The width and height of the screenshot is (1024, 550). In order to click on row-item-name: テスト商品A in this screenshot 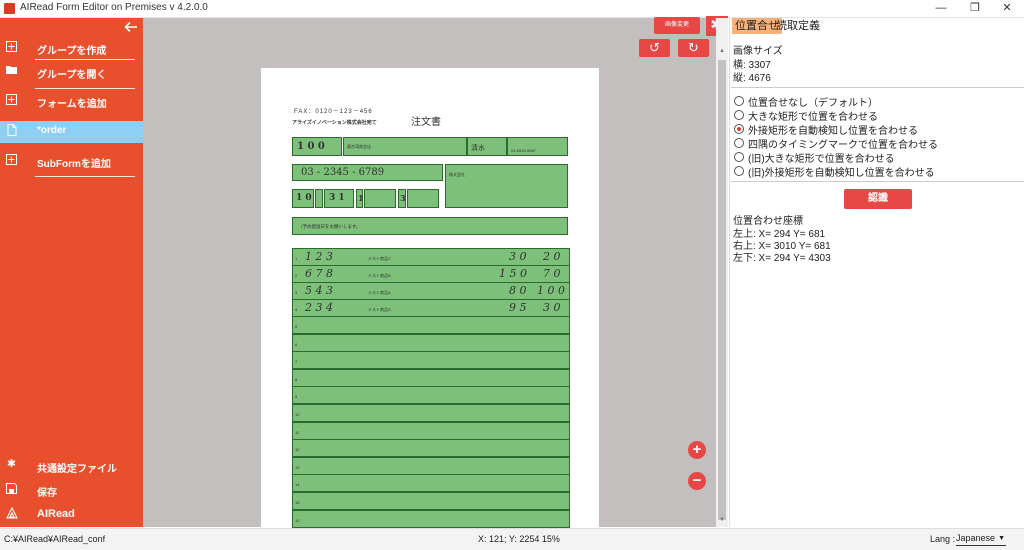, I will do `click(379, 292)`.